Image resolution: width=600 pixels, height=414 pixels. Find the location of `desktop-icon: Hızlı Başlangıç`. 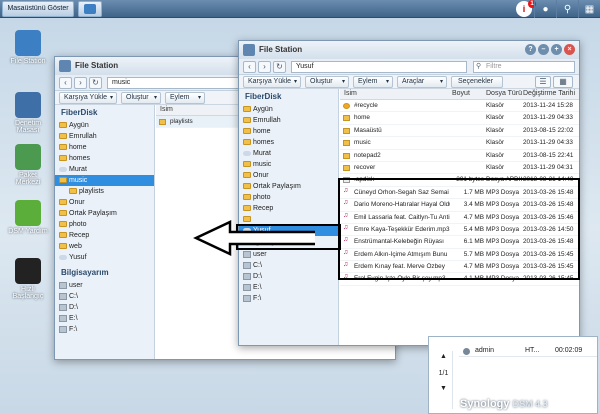

desktop-icon: Hızlı Başlangıç is located at coordinates (28, 279).